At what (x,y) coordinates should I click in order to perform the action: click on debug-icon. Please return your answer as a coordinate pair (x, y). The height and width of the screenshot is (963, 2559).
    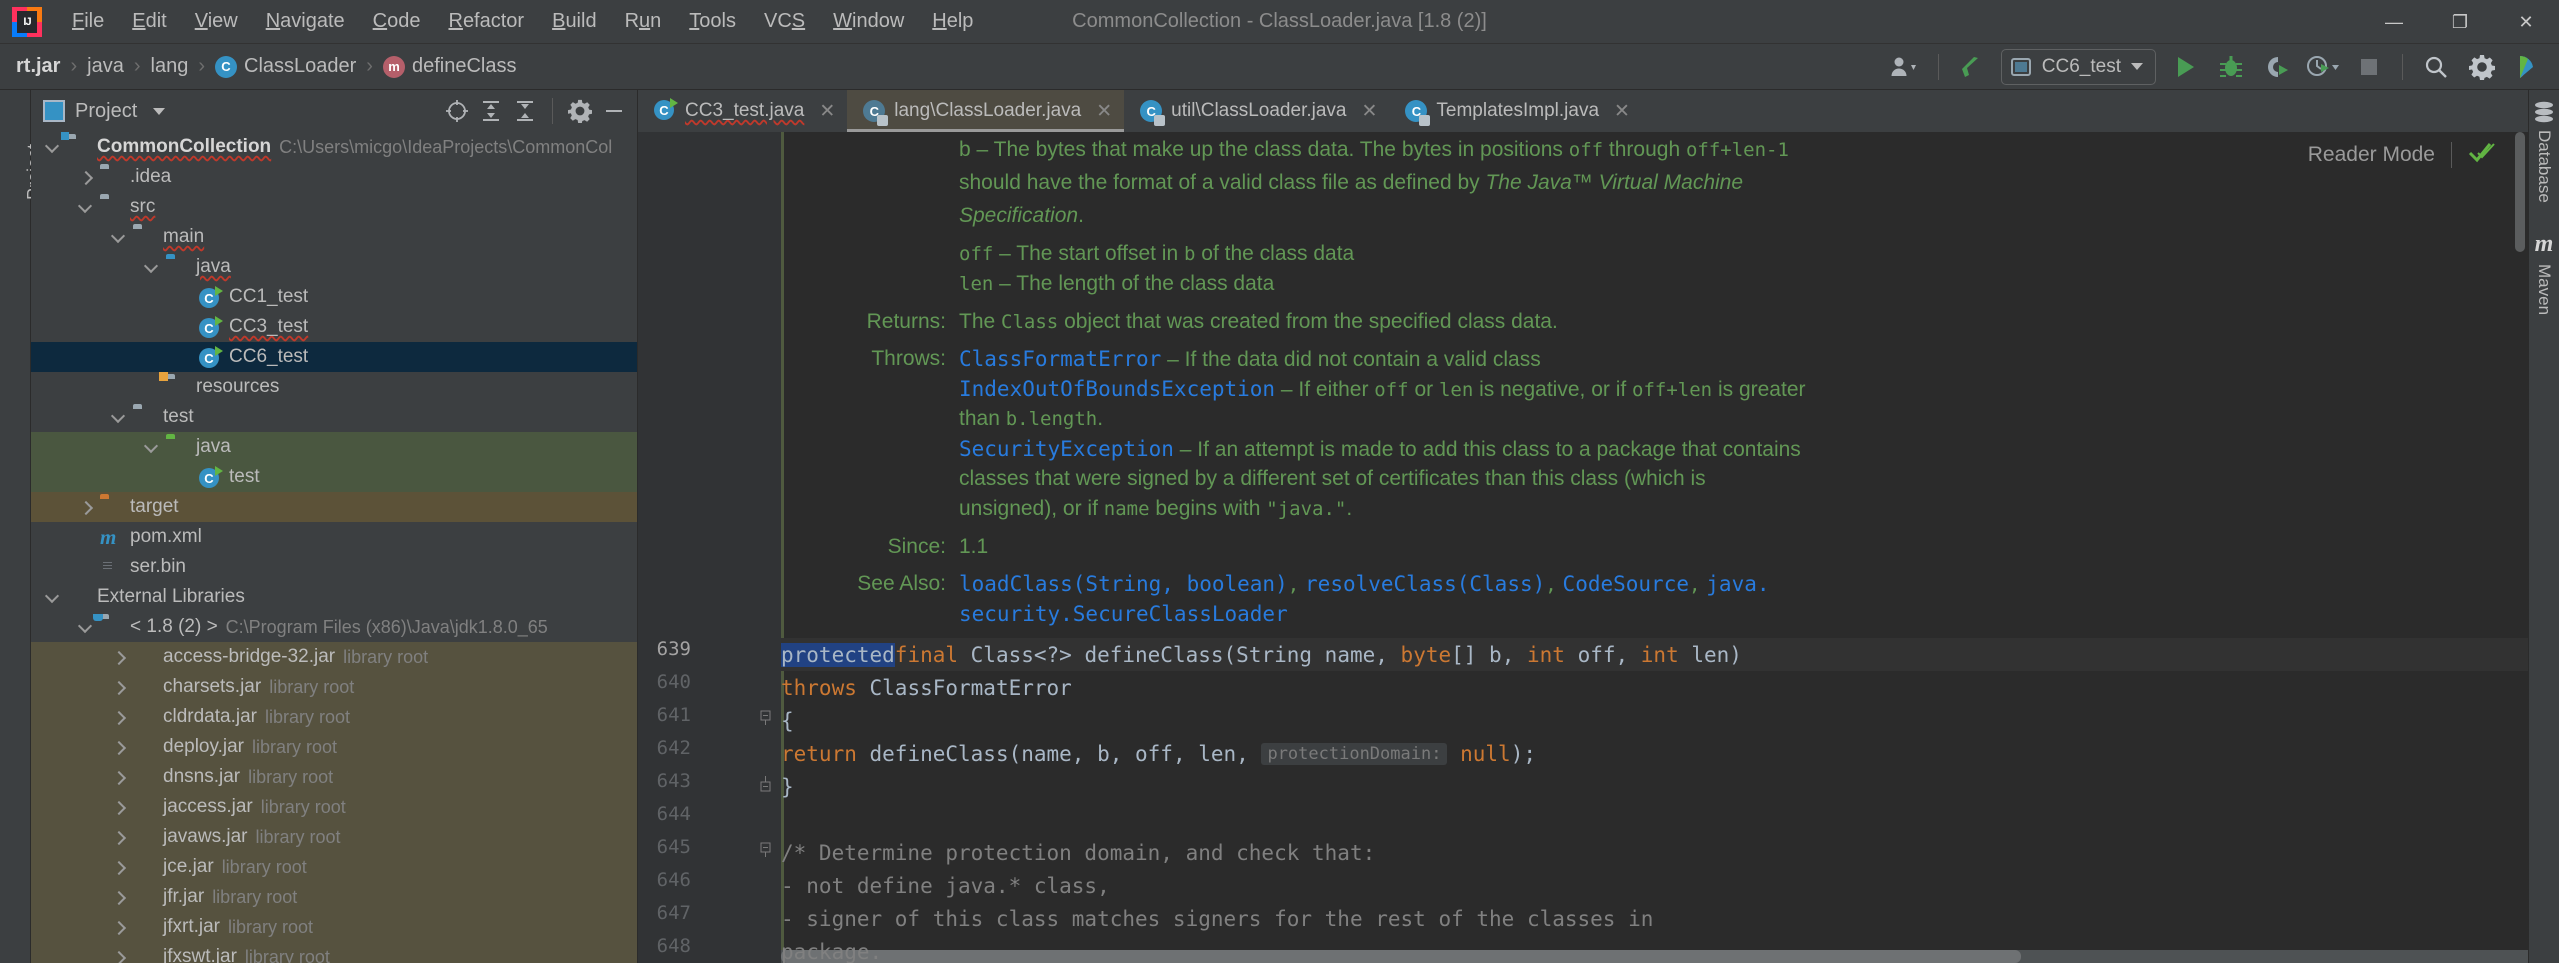
    Looking at the image, I should click on (2231, 67).